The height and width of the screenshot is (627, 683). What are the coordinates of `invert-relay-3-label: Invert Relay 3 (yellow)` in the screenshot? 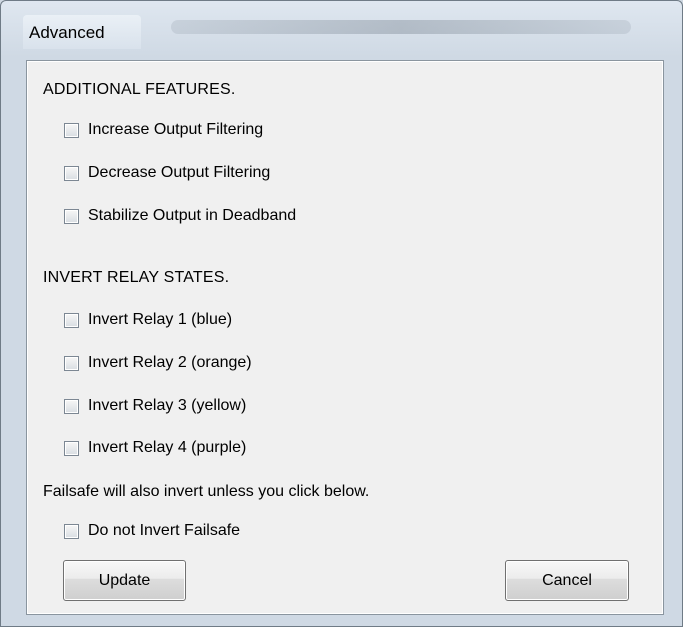 It's located at (167, 405).